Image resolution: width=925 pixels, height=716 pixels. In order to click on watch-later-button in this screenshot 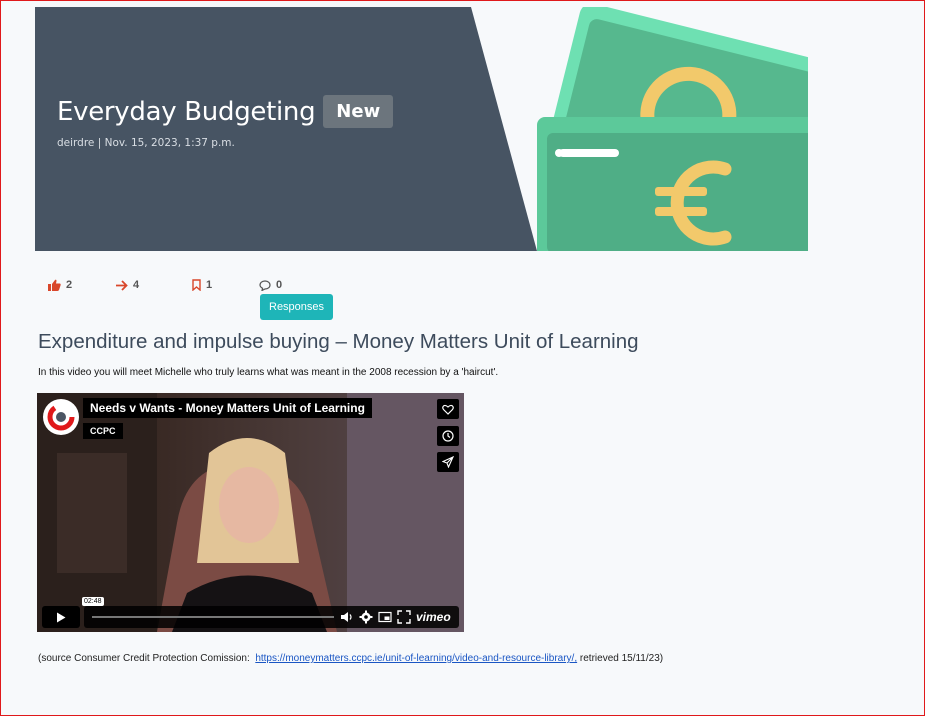, I will do `click(448, 436)`.